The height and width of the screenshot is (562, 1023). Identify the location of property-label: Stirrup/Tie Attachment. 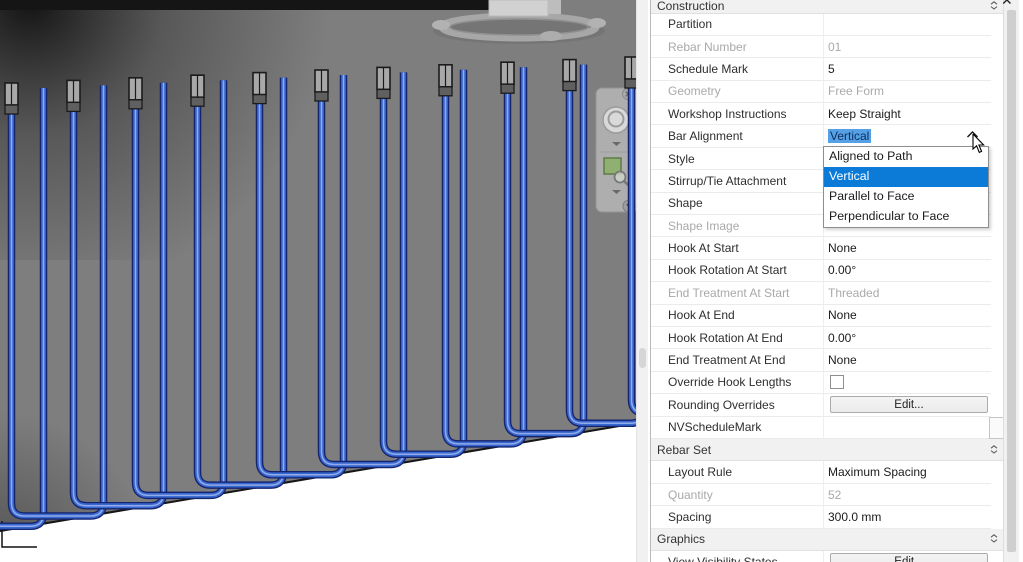
(727, 180).